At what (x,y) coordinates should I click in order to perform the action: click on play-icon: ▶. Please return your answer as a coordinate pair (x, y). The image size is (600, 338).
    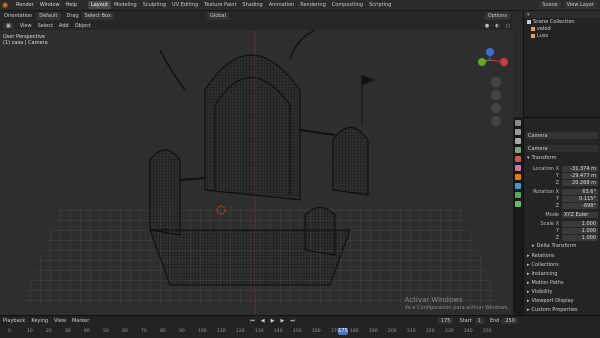
    Looking at the image, I should click on (273, 321).